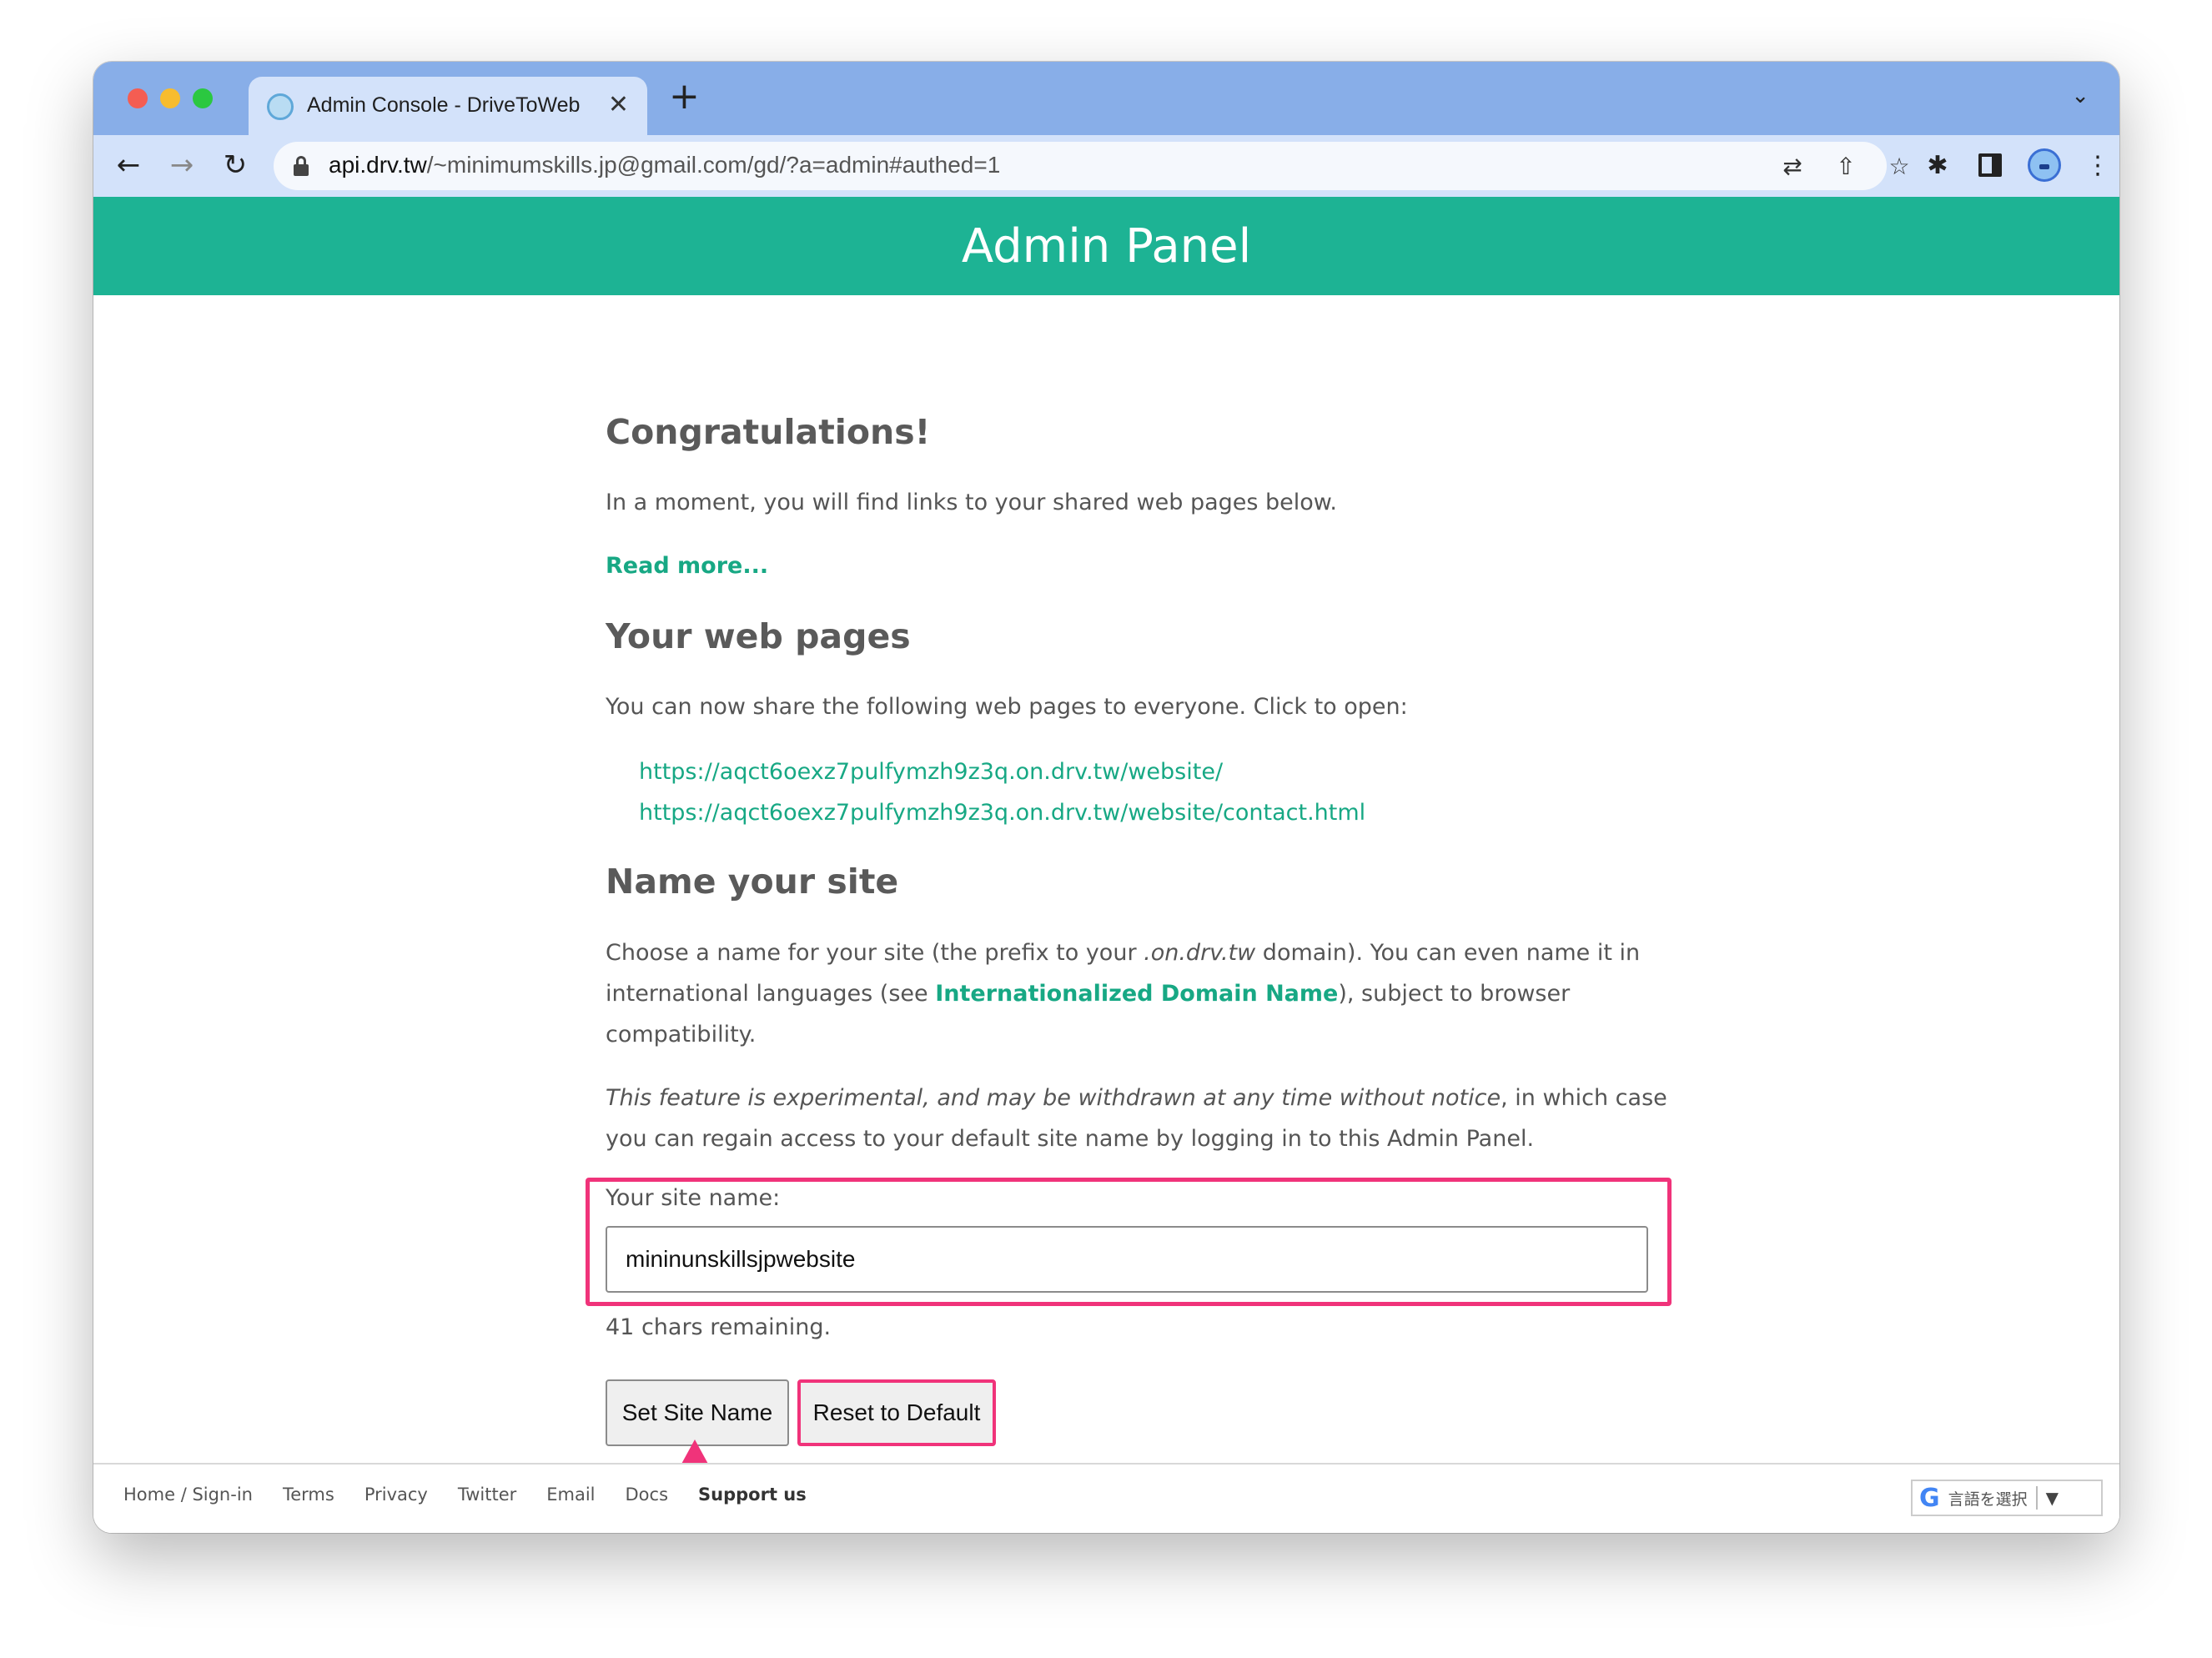 This screenshot has height=1658, width=2212. I want to click on new-tab-button: +, so click(685, 96).